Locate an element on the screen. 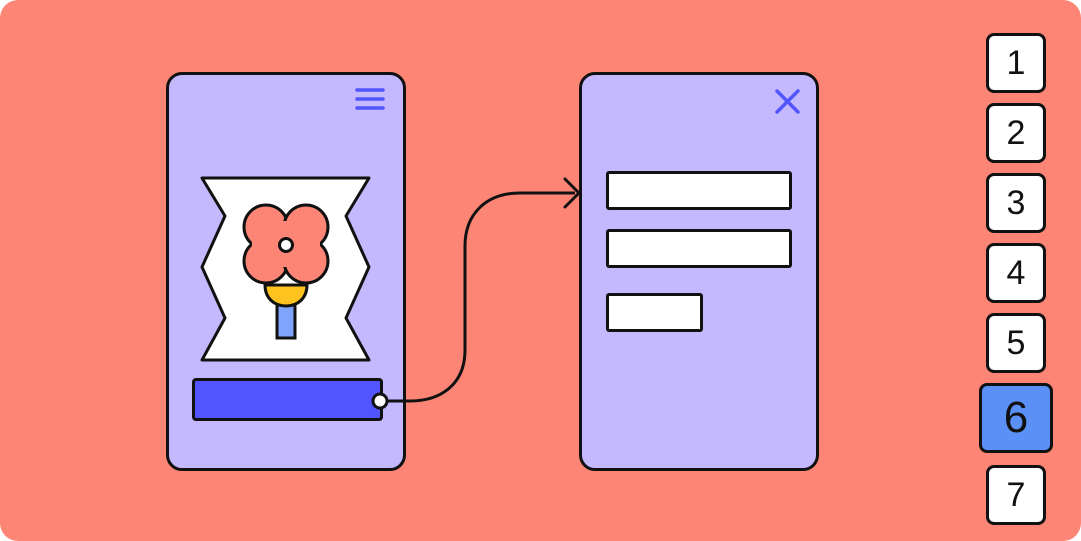  step-button-2: 2 is located at coordinates (1016, 133).